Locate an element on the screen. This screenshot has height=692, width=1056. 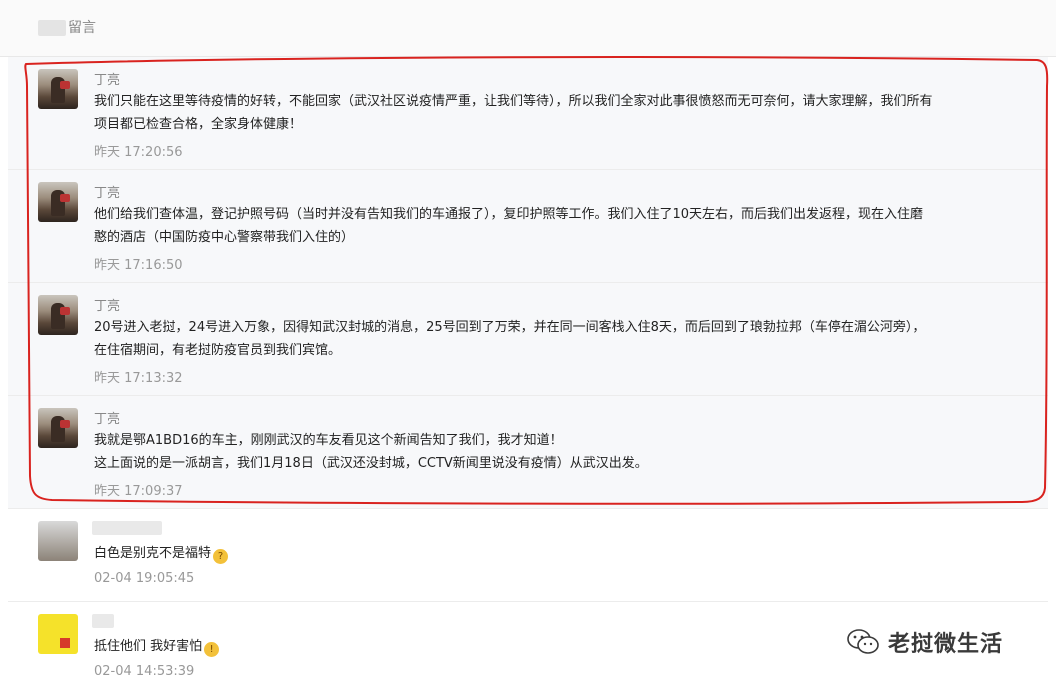
comments-title: 留言 is located at coordinates (82, 28).